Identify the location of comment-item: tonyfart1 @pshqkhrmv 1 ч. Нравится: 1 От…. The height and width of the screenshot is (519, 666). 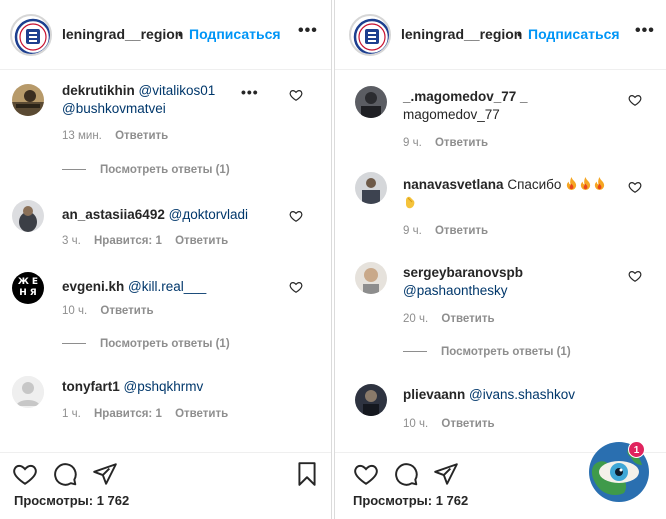
(165, 402).